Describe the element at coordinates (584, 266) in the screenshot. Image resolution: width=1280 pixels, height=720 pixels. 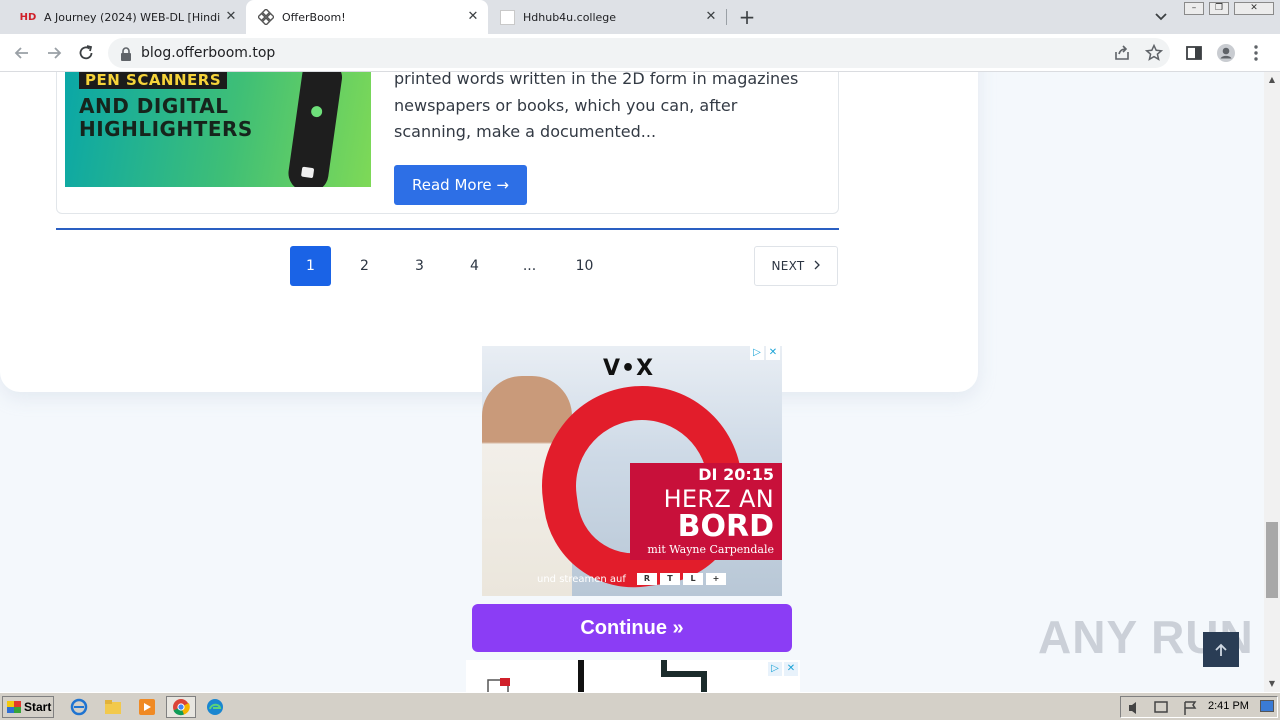
I see `pagination-page-10: 10` at that location.